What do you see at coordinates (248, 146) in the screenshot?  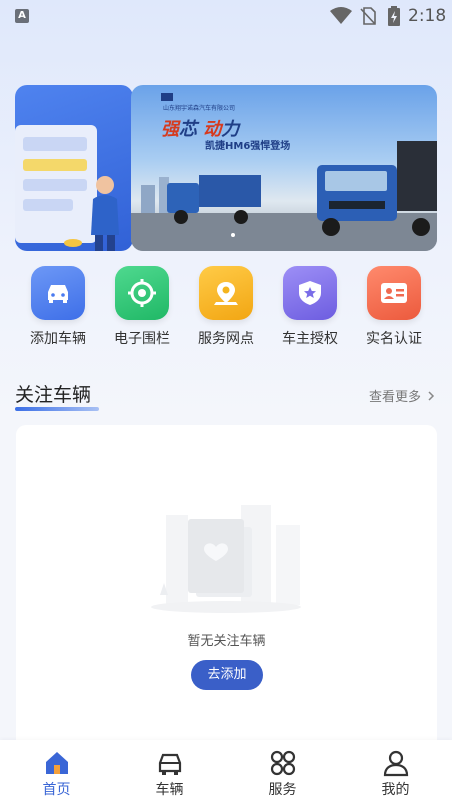 I see `banner-model-text: 凯捷HM6强悍登场` at bounding box center [248, 146].